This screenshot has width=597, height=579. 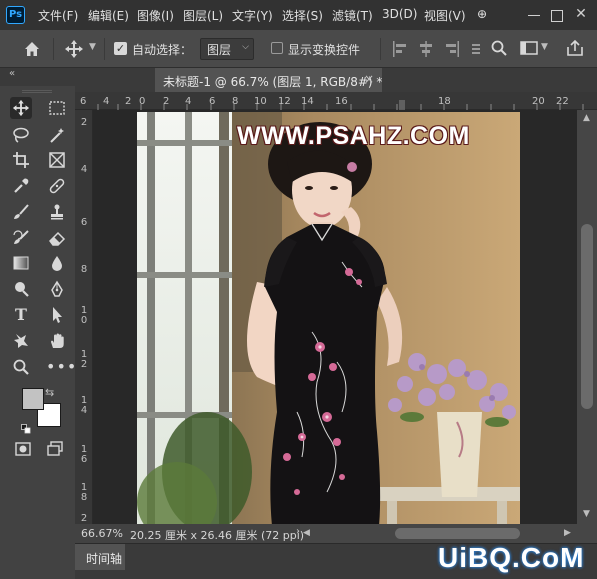 What do you see at coordinates (586, 514) in the screenshot?
I see `scroll-down-icon: ▼` at bounding box center [586, 514].